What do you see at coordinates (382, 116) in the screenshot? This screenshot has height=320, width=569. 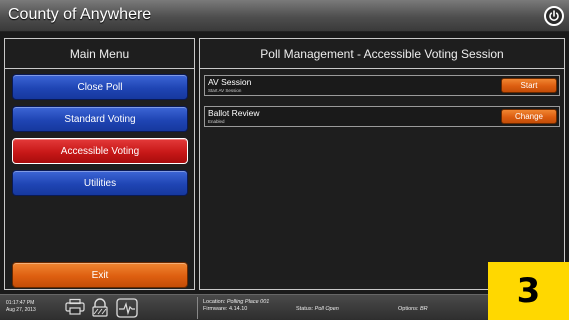 I see `ballot-review-row: Ballot Review Enabled Change` at bounding box center [382, 116].